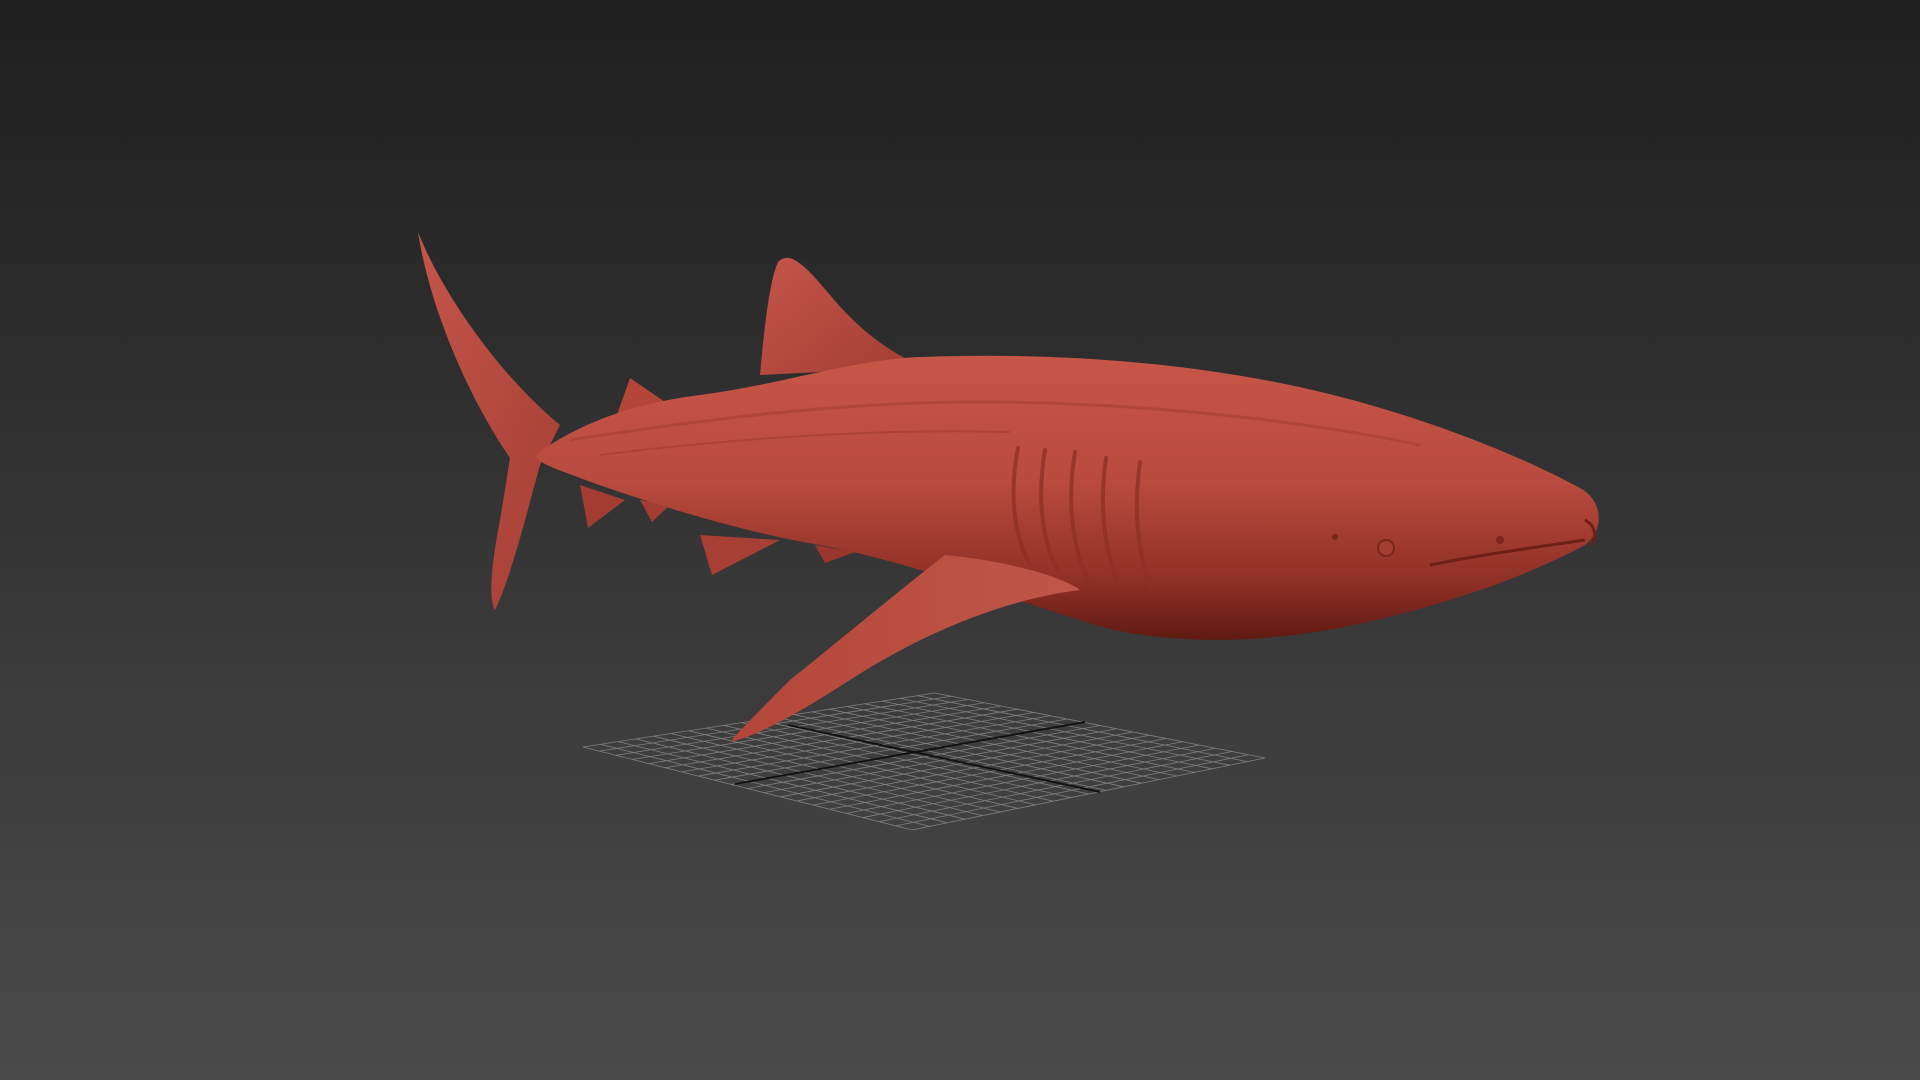 The width and height of the screenshot is (1920, 1080). What do you see at coordinates (489, 421) in the screenshot?
I see `caudal-fin` at bounding box center [489, 421].